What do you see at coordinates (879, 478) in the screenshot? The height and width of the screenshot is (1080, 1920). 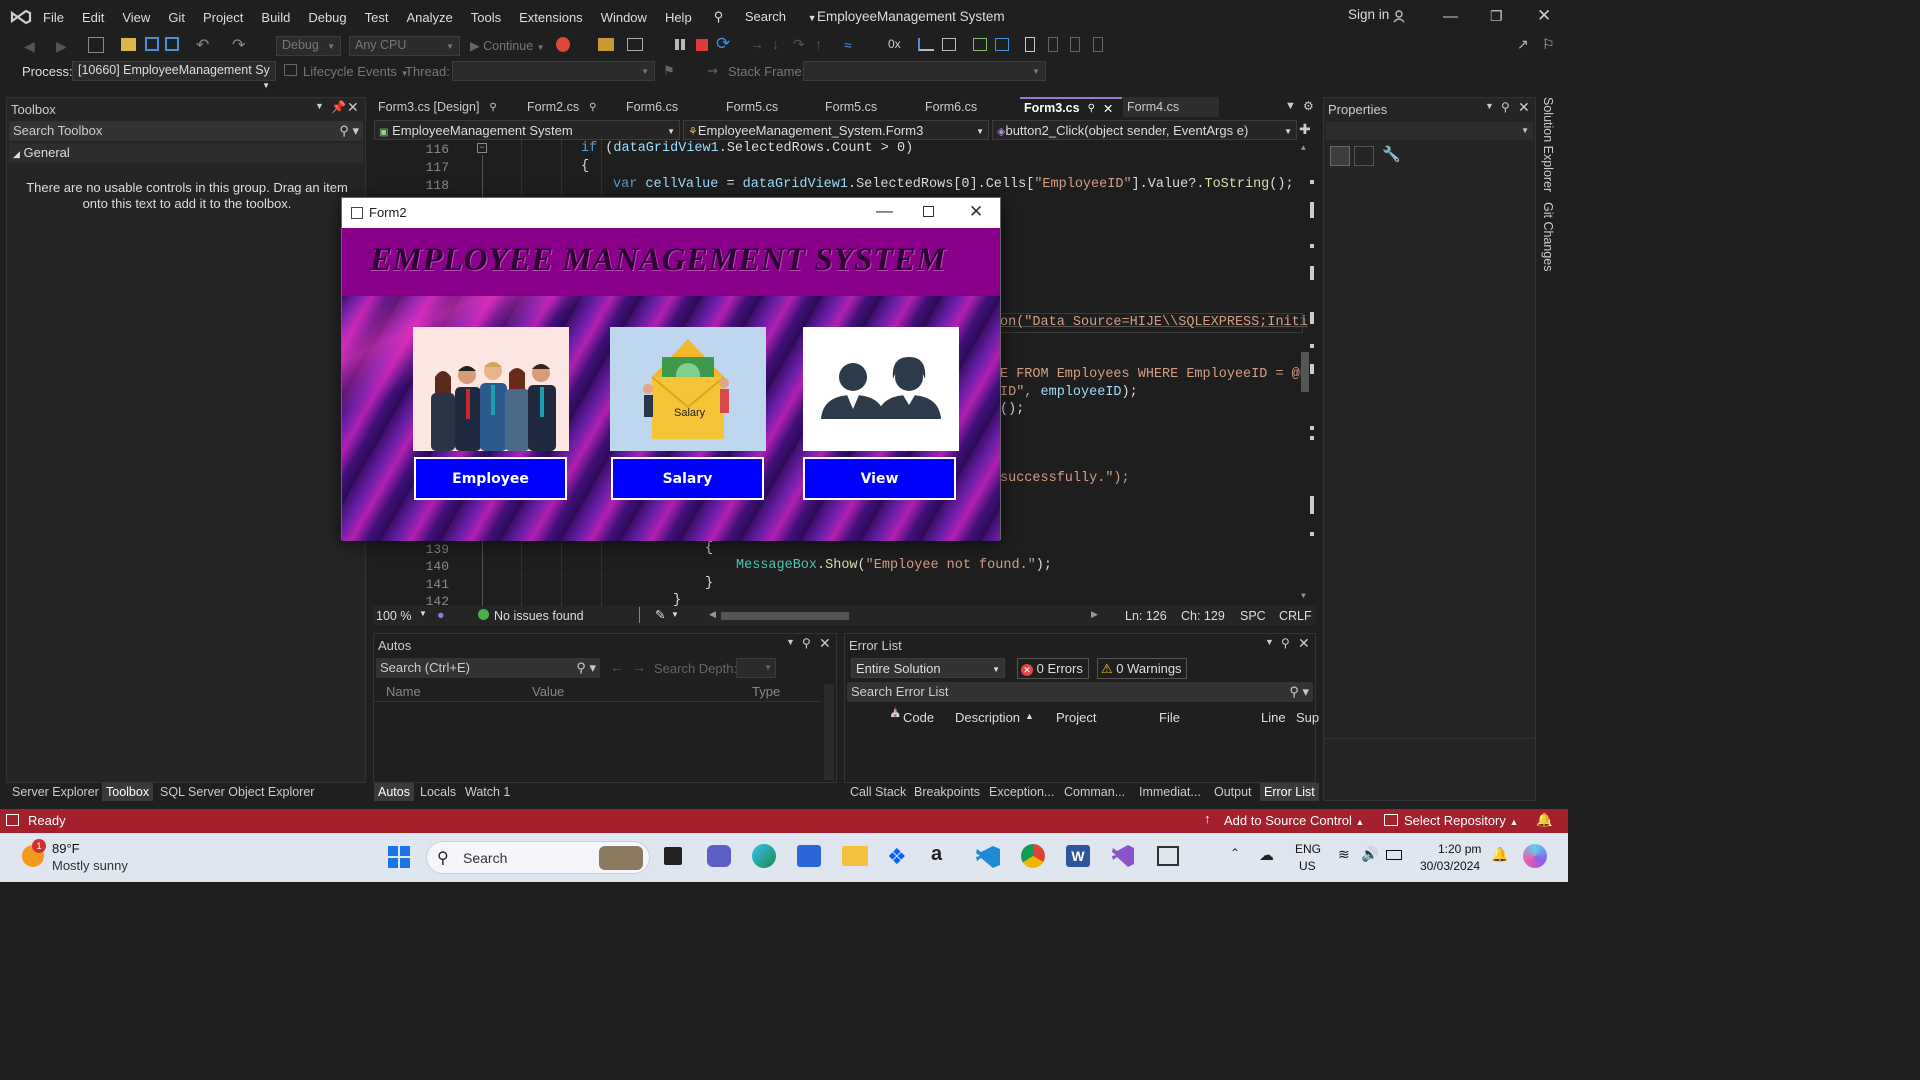 I see `view-button: View` at bounding box center [879, 478].